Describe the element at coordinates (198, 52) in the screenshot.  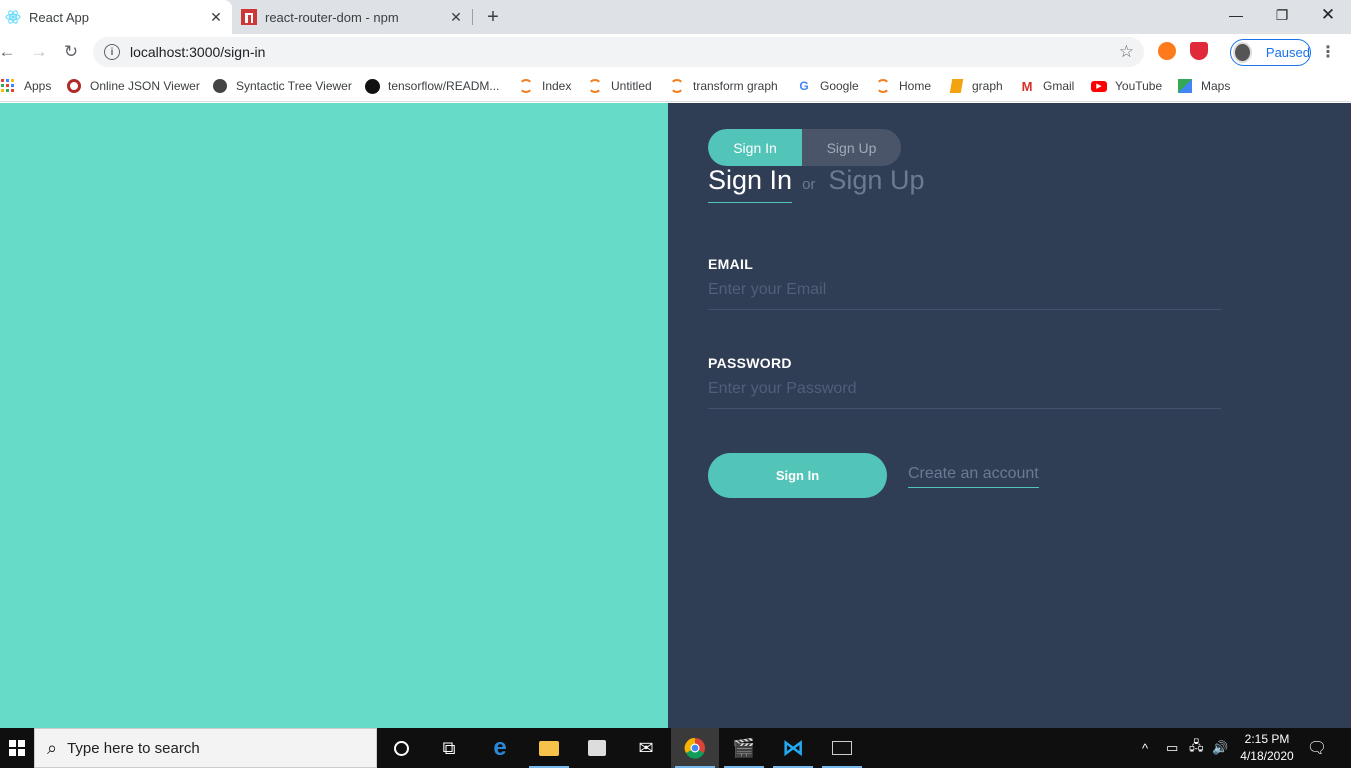
I see `url-text: localhost:3000/sign-in` at that location.